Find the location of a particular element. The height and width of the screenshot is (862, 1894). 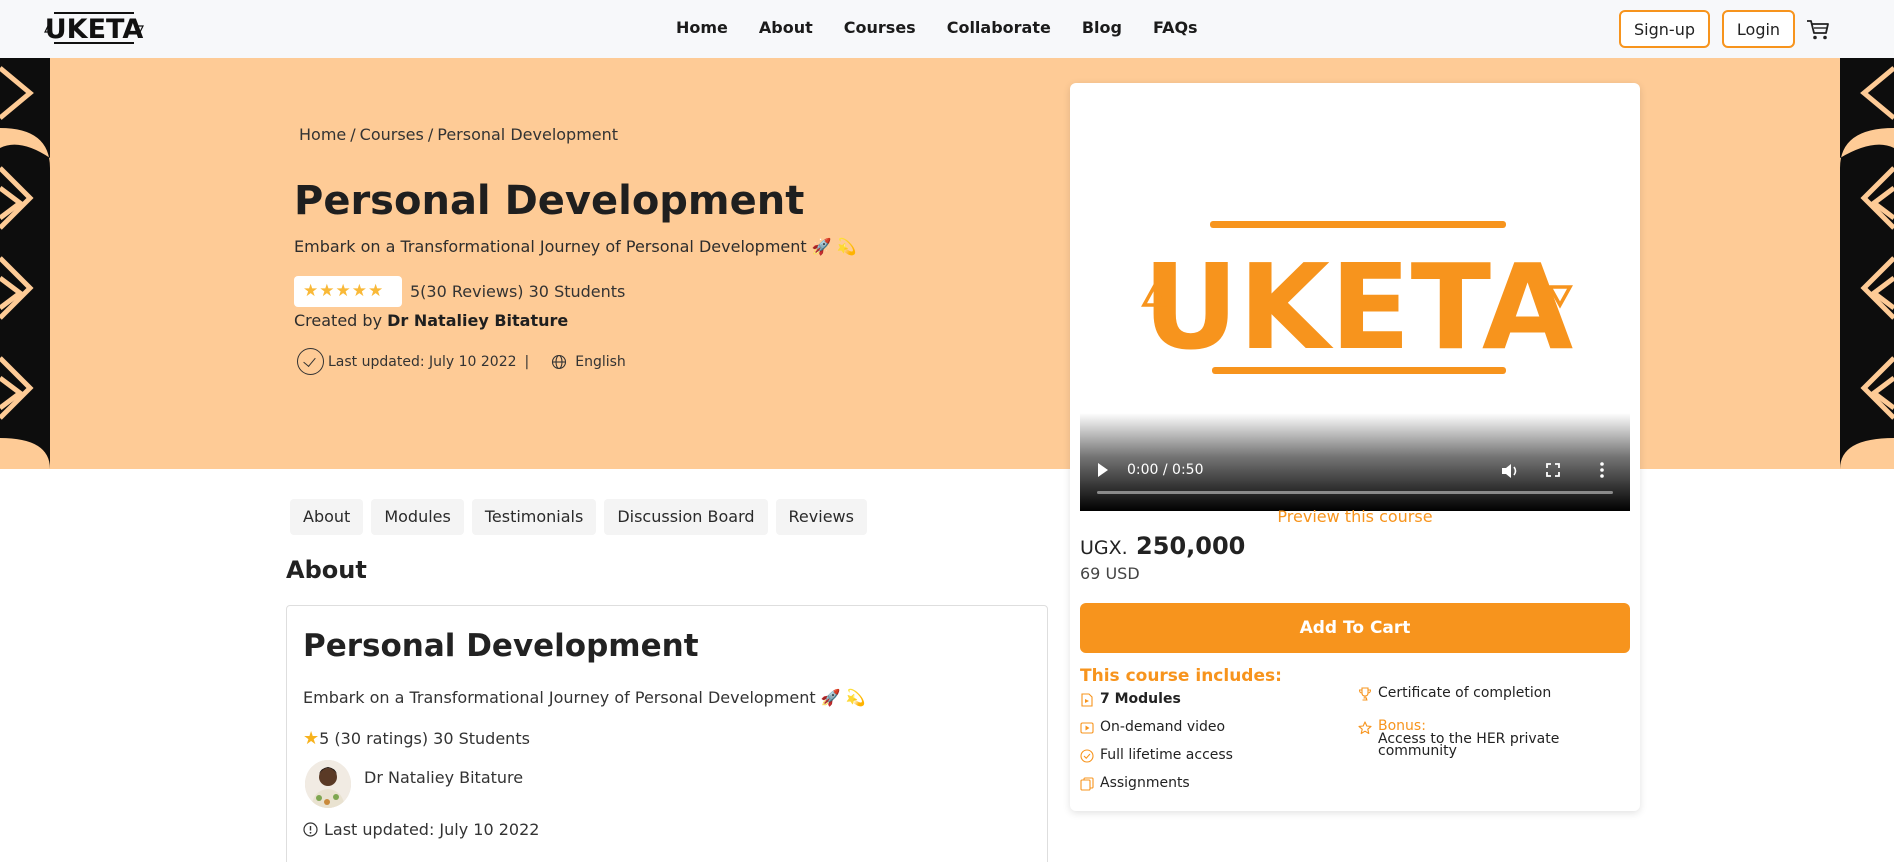

about-last-updated: Last updated: July 10 2022 is located at coordinates (421, 829).